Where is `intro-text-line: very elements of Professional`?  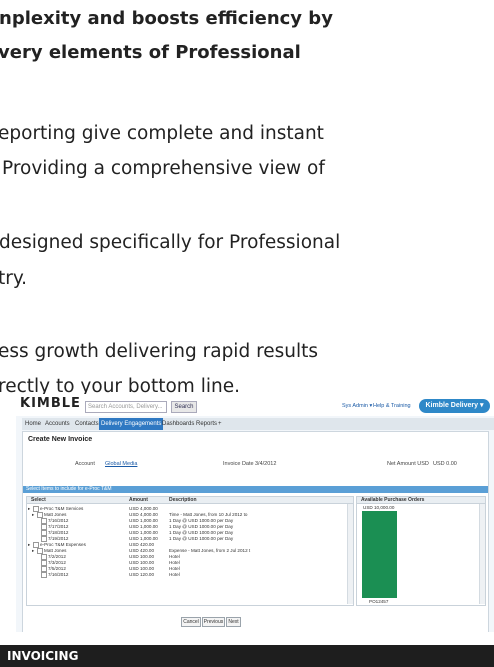 intro-text-line: very elements of Professional is located at coordinates (150, 52).